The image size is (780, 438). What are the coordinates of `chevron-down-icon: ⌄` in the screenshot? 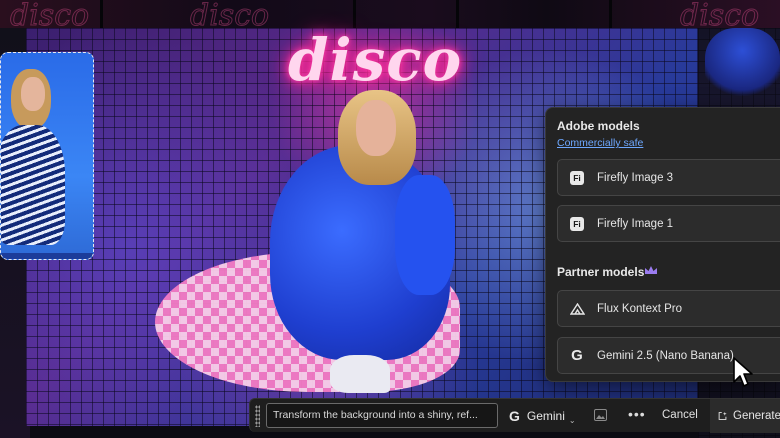 It's located at (572, 420).